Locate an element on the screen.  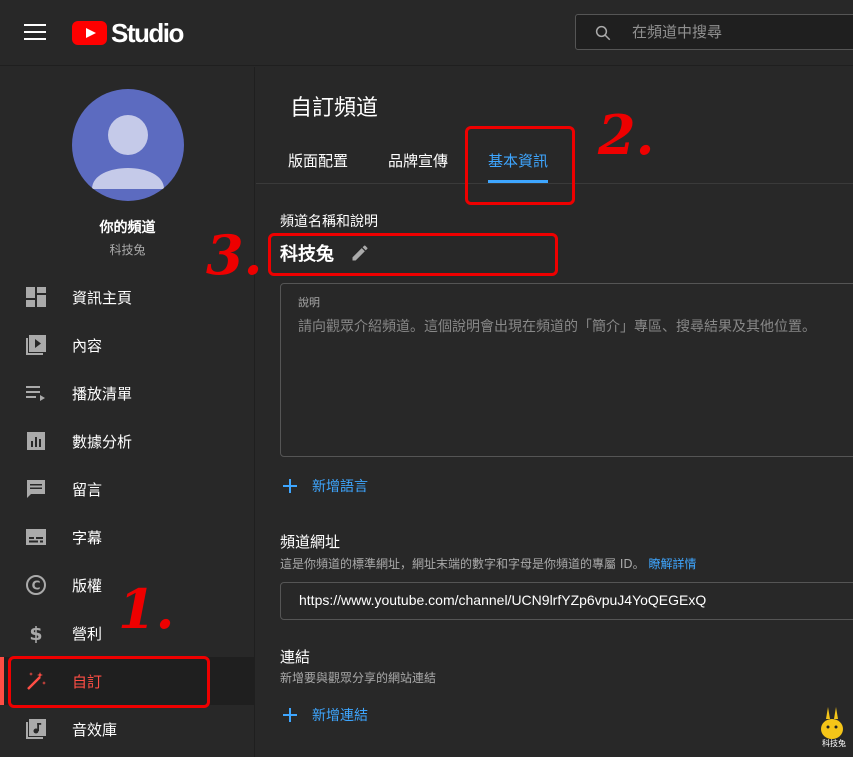
sidebar-item-label: 數據分析 is located at coordinates (102, 441).